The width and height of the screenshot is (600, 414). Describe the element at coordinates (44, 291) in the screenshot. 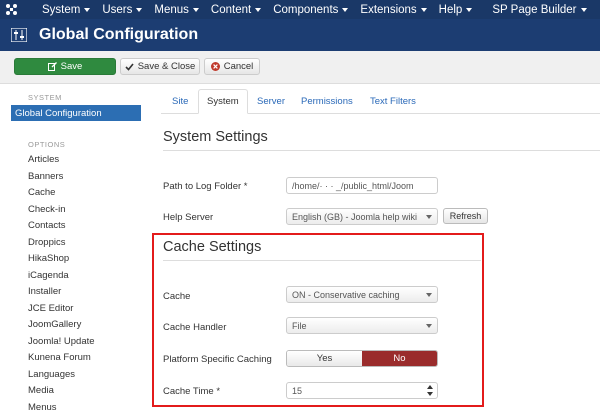

I see `sidebar-item: Installer` at that location.